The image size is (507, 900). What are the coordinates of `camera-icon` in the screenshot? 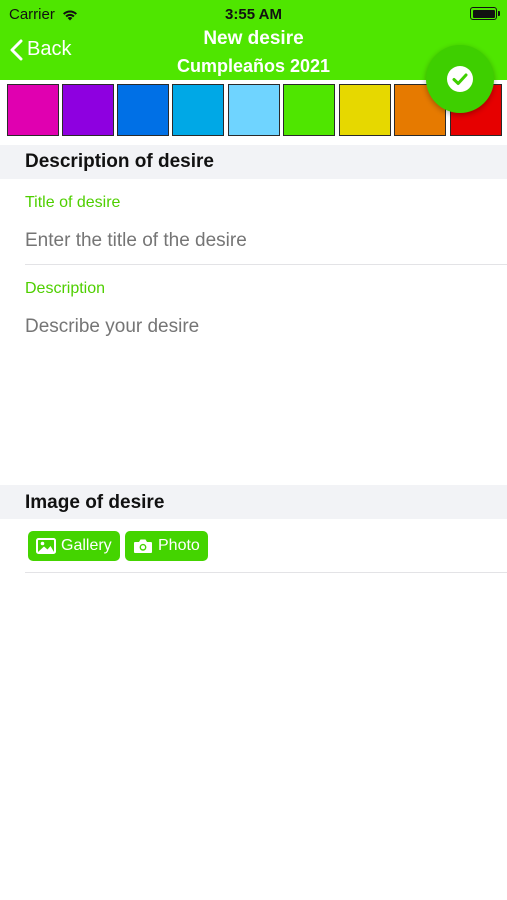 It's located at (143, 546).